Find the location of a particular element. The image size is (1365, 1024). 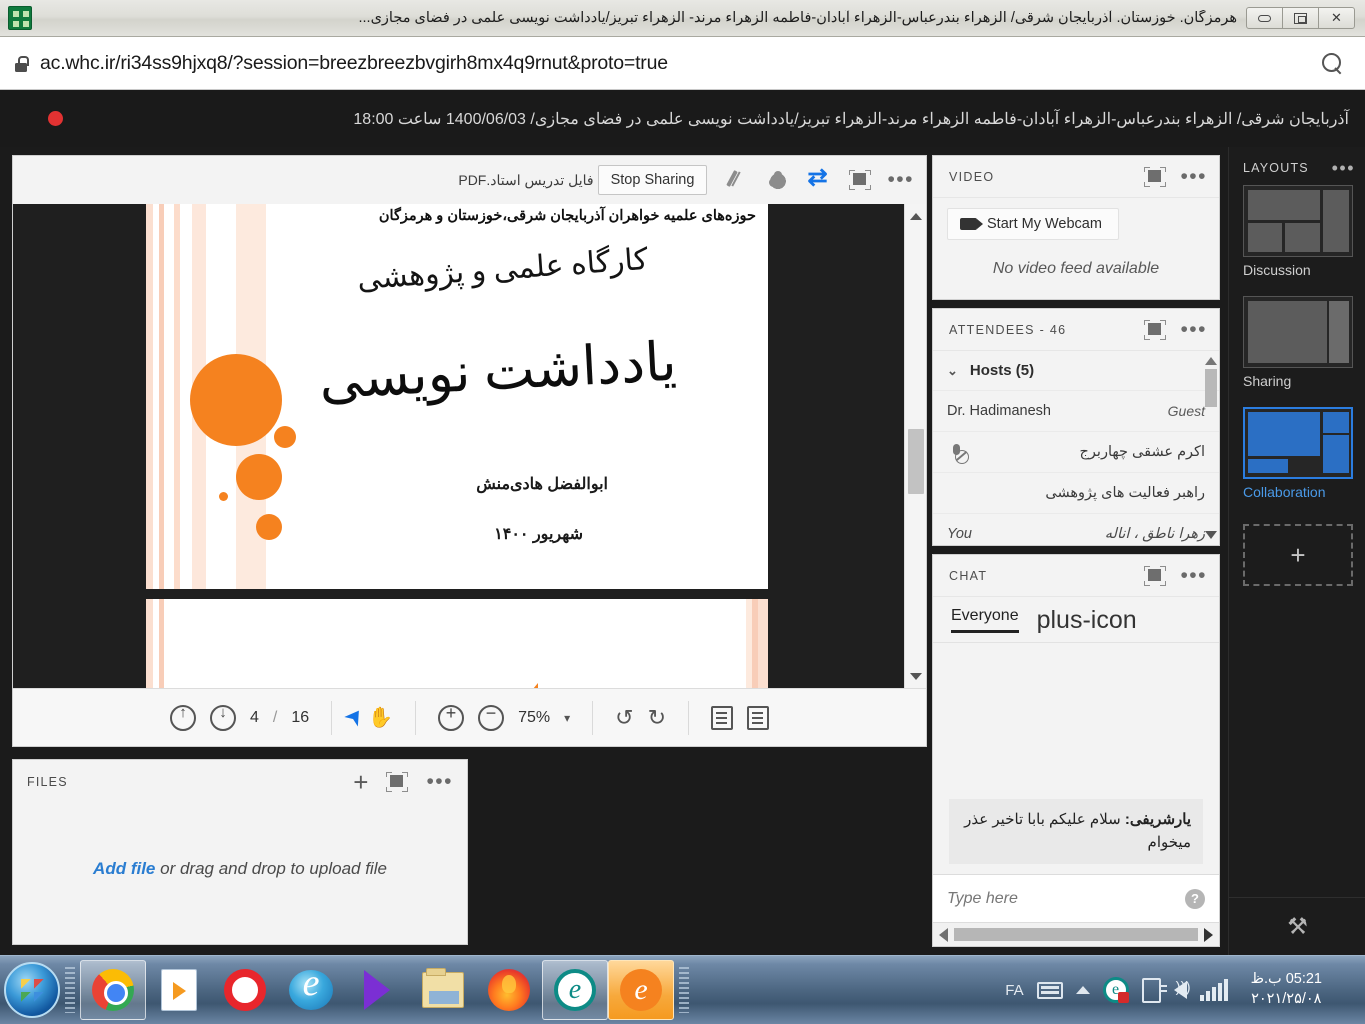

minimize-button is located at coordinates (1264, 18).